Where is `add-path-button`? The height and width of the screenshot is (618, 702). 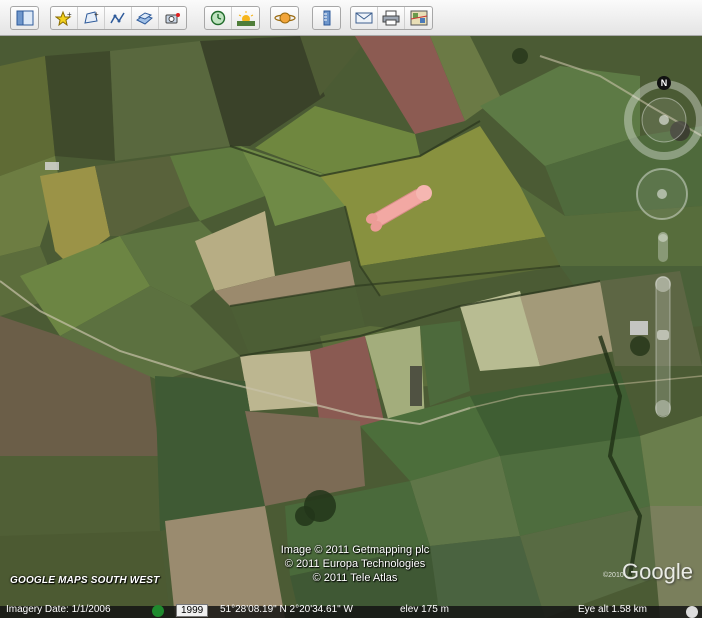
add-path-button is located at coordinates (118, 18).